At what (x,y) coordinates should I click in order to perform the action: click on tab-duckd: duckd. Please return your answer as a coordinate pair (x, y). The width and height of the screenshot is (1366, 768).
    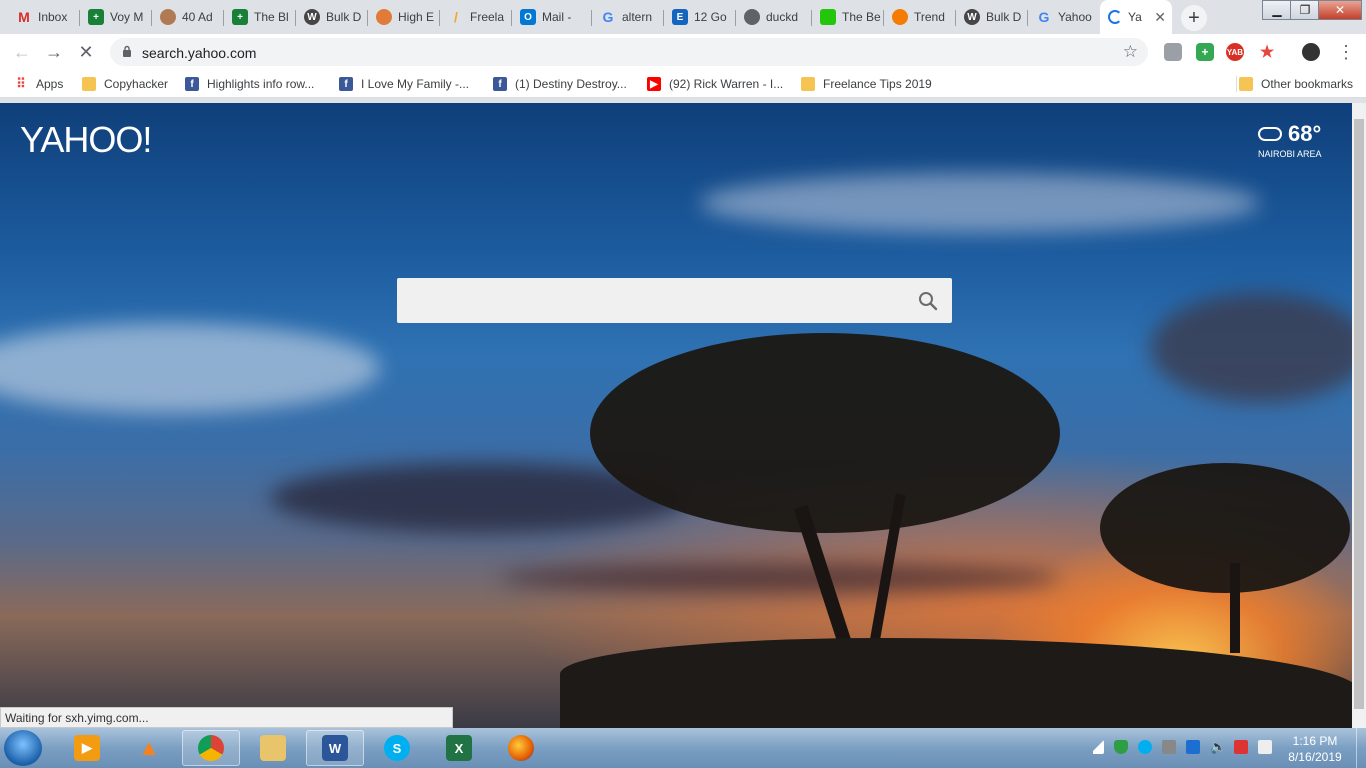
    Looking at the image, I should click on (774, 17).